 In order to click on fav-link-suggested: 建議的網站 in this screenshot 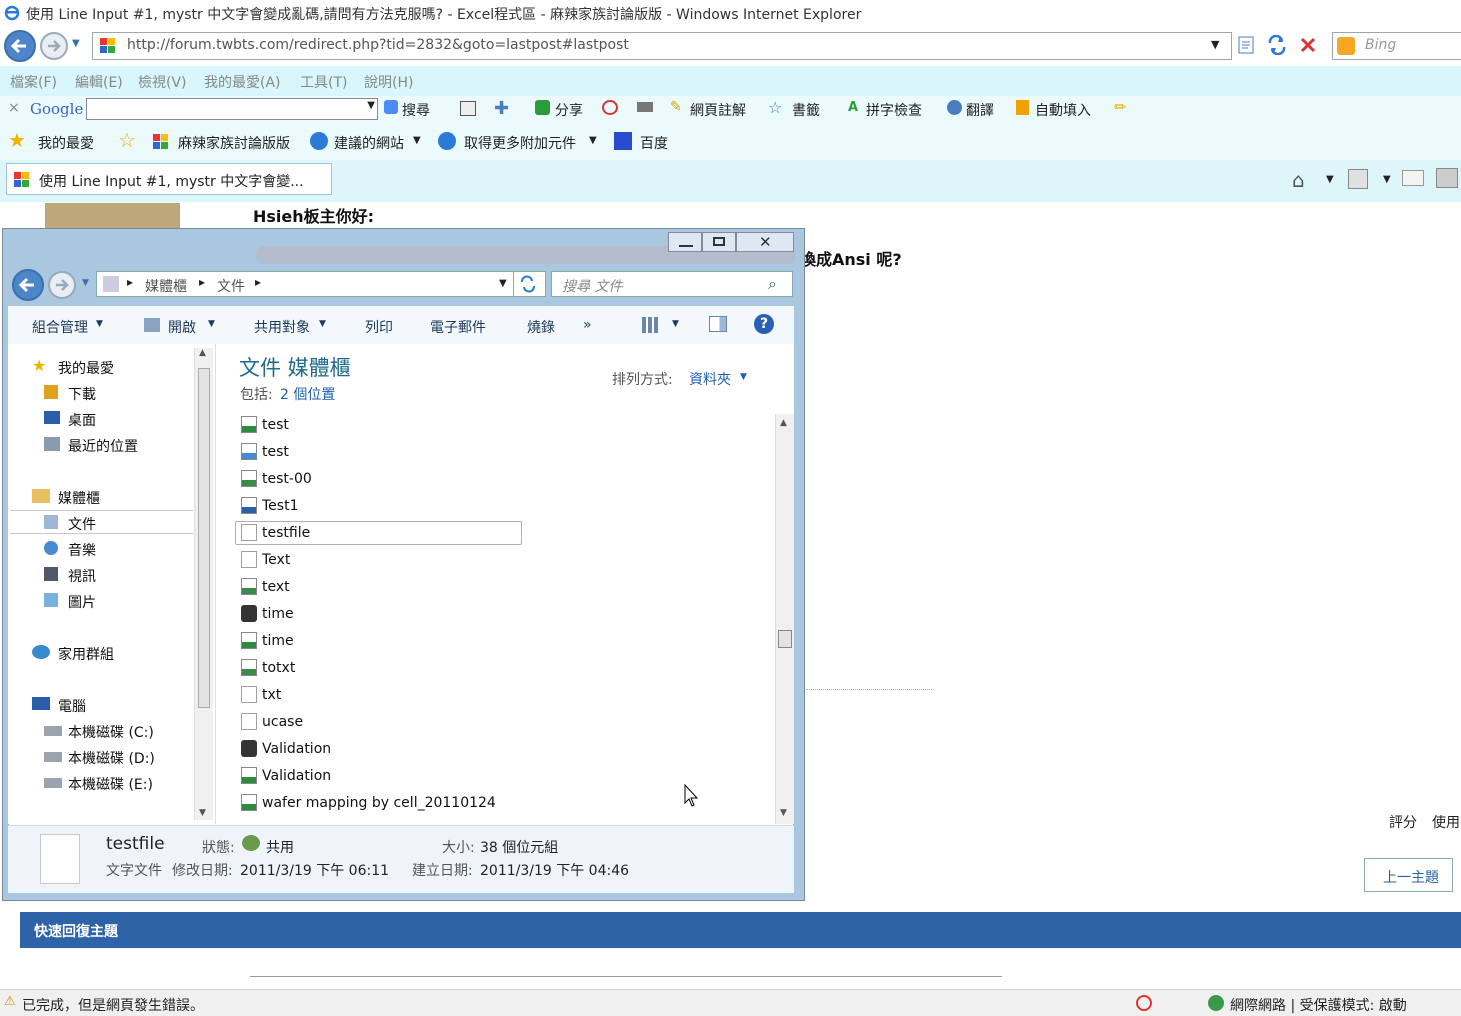, I will do `click(369, 143)`.